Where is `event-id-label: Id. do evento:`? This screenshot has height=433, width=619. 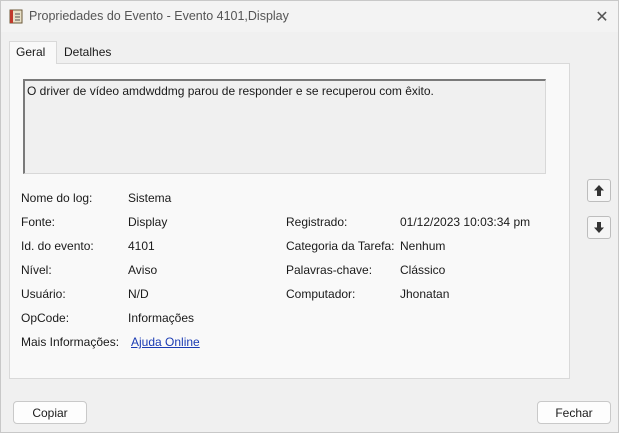 event-id-label: Id. do evento: is located at coordinates (57, 246).